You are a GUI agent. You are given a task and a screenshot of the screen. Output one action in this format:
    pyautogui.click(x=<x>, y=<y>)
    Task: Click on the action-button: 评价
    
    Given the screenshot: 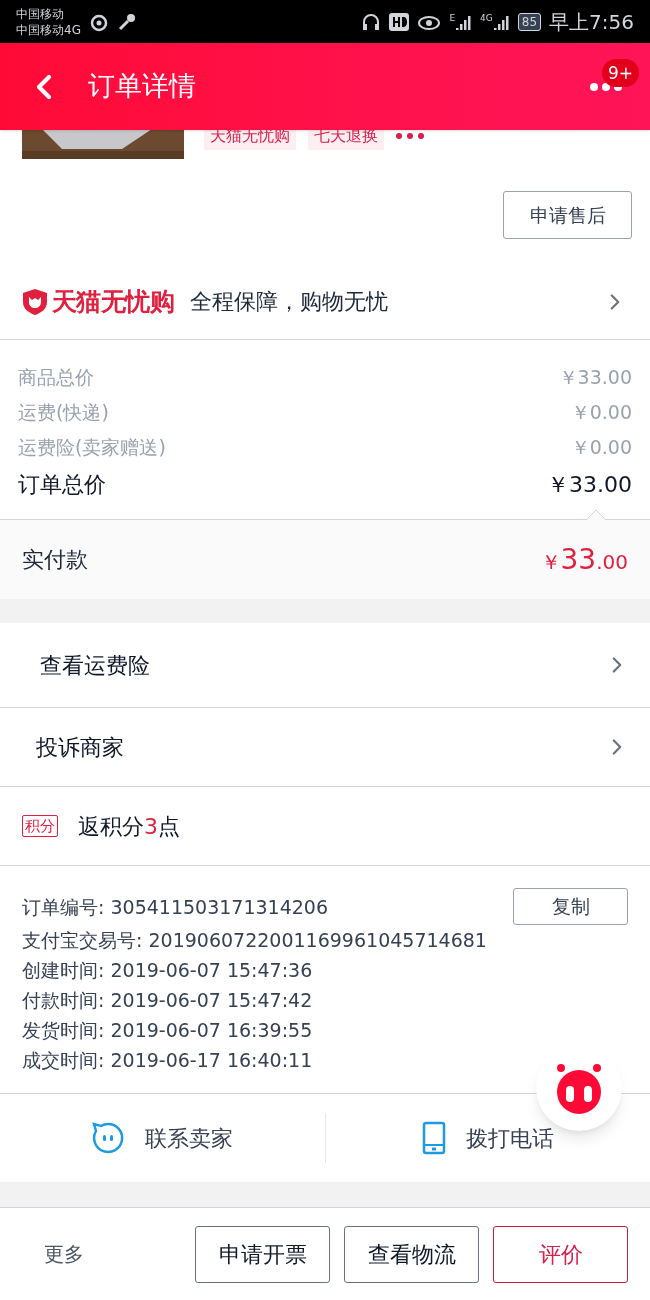 What is the action you would take?
    pyautogui.click(x=560, y=1254)
    